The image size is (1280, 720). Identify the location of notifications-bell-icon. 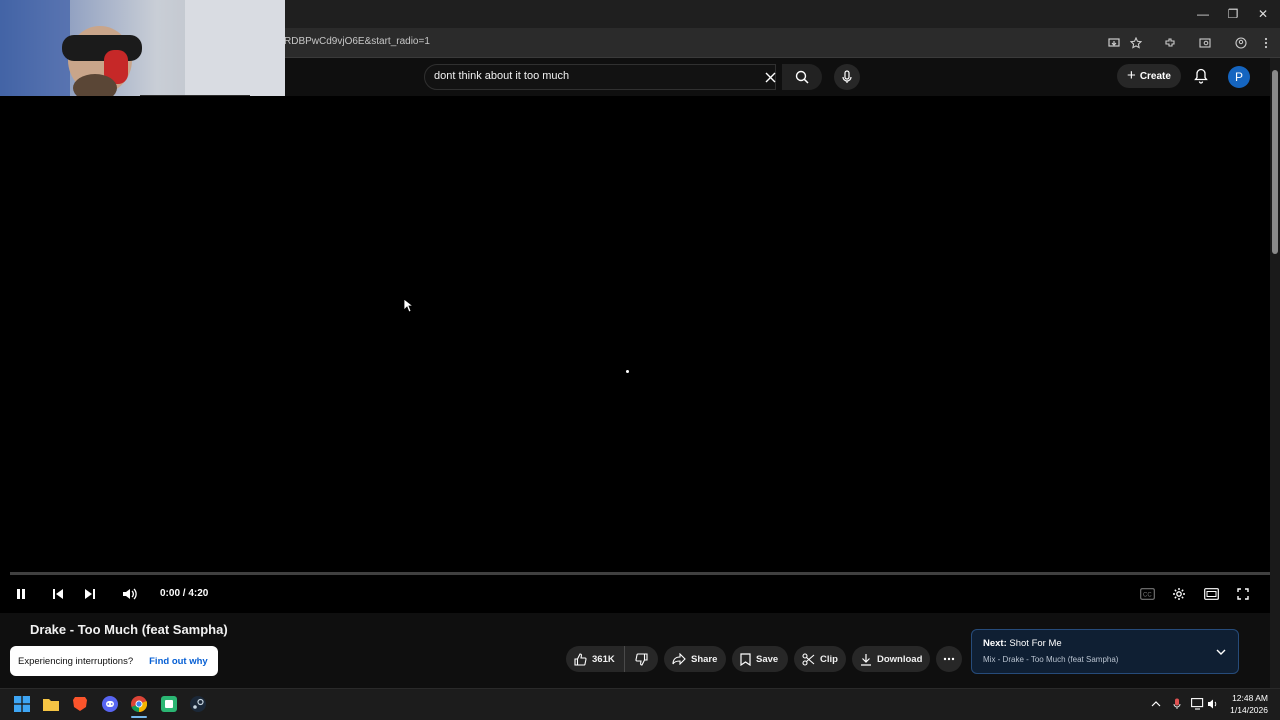
(1201, 76).